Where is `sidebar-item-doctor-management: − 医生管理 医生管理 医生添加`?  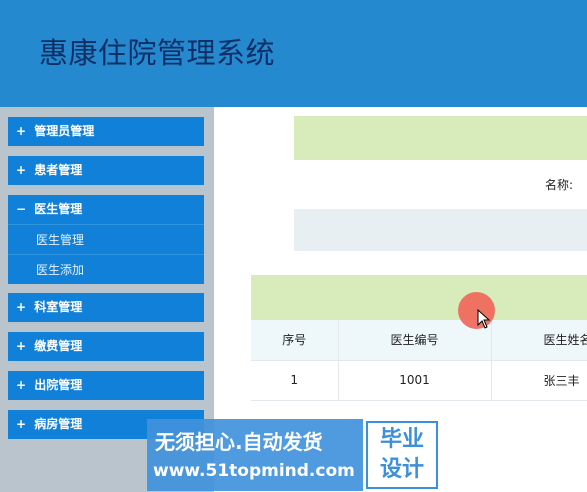
sidebar-item-doctor-management: − 医生管理 医生管理 医生添加 is located at coordinates (106, 239).